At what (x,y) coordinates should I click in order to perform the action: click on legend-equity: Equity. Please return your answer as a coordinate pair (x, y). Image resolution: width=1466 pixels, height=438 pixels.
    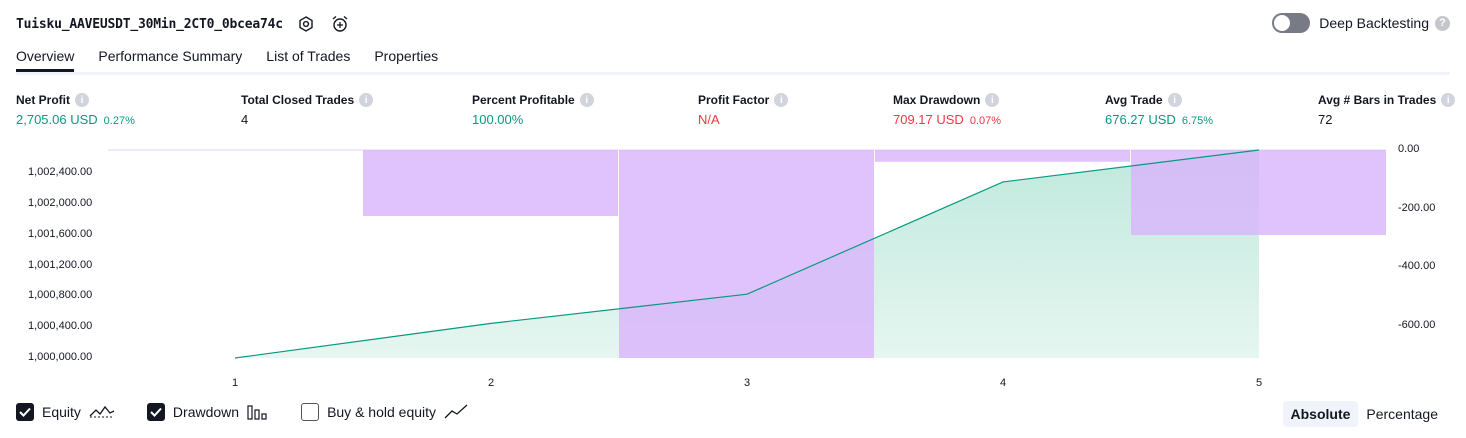
    Looking at the image, I should click on (65, 412).